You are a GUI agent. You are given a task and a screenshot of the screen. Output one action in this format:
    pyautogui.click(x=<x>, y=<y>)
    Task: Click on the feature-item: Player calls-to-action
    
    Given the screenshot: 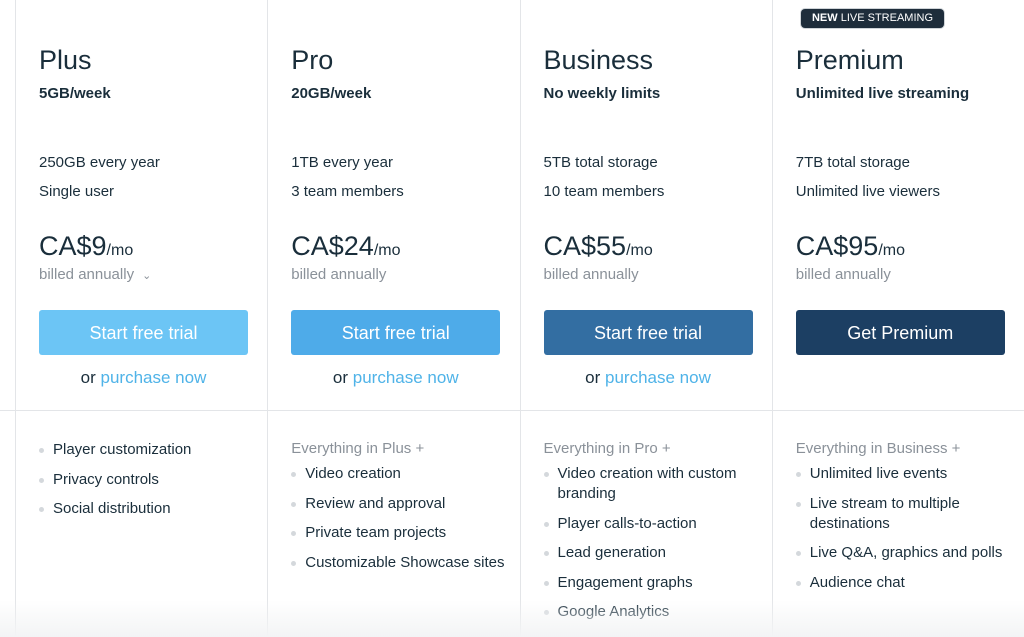 What is the action you would take?
    pyautogui.click(x=656, y=524)
    